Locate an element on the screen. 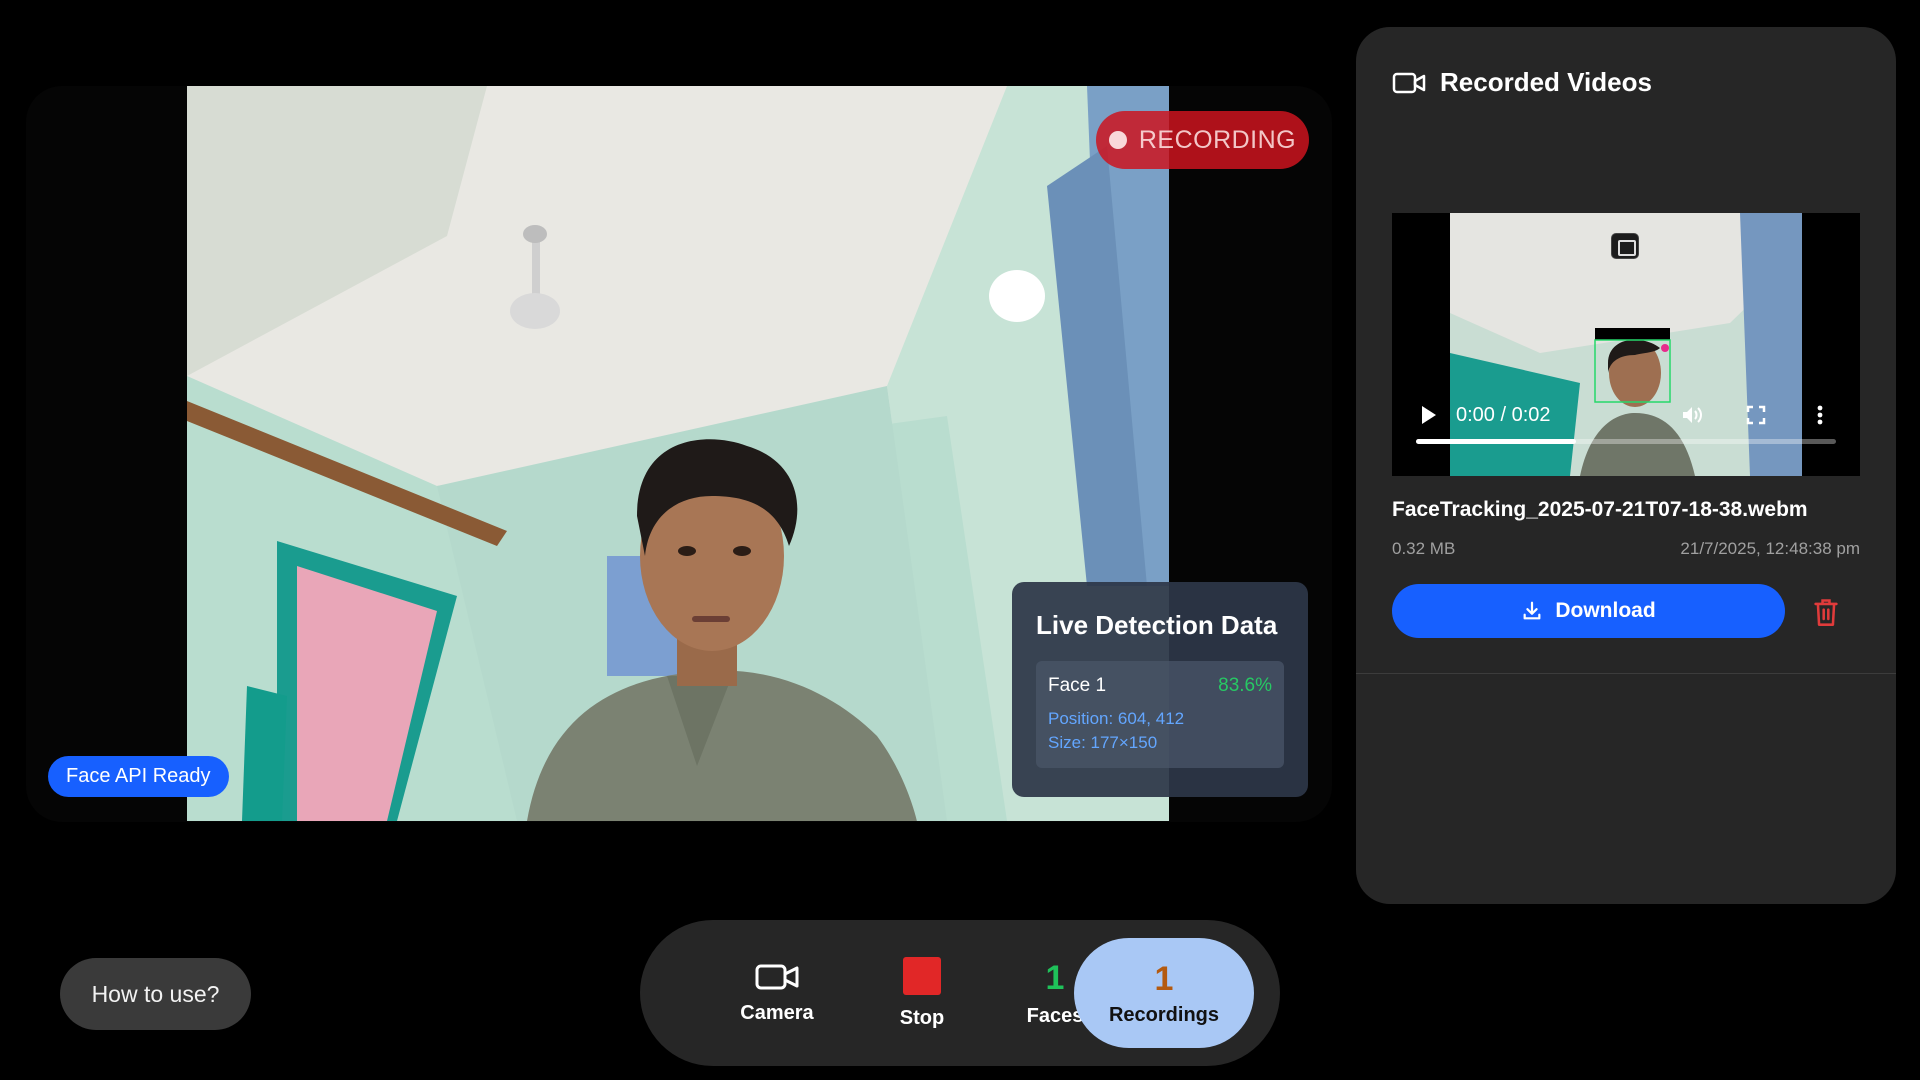  recording-label: RECORDING is located at coordinates (1217, 139).